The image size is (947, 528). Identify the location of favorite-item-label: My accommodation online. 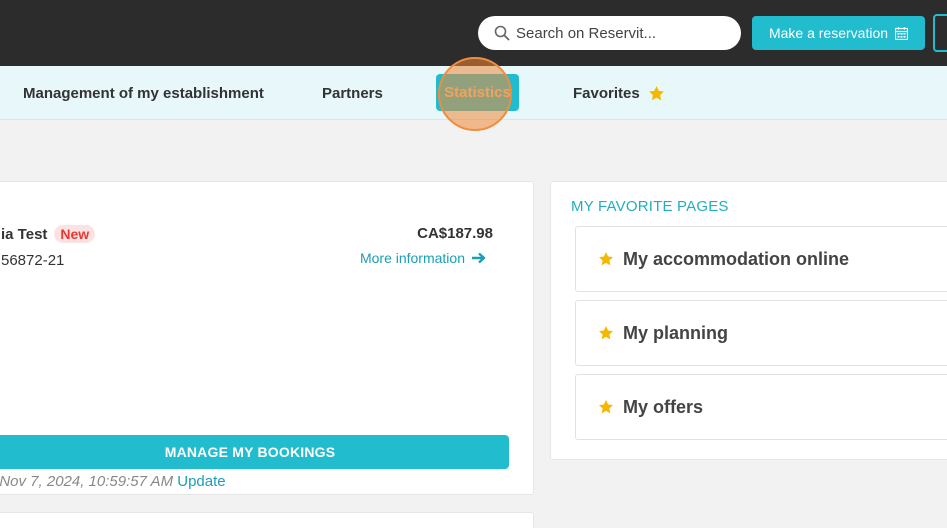
(736, 258).